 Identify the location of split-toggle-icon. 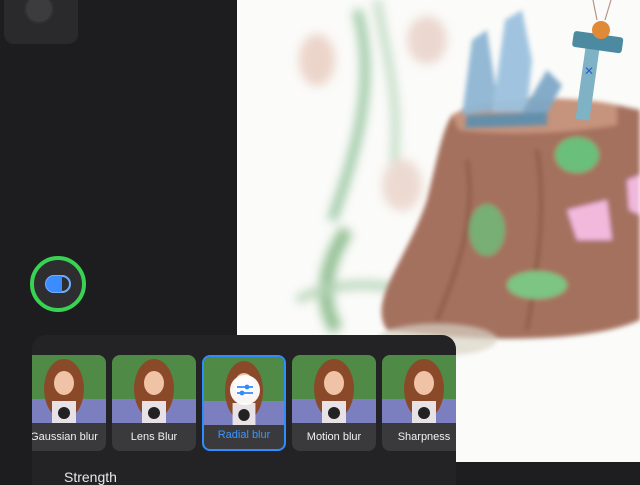
(58, 284).